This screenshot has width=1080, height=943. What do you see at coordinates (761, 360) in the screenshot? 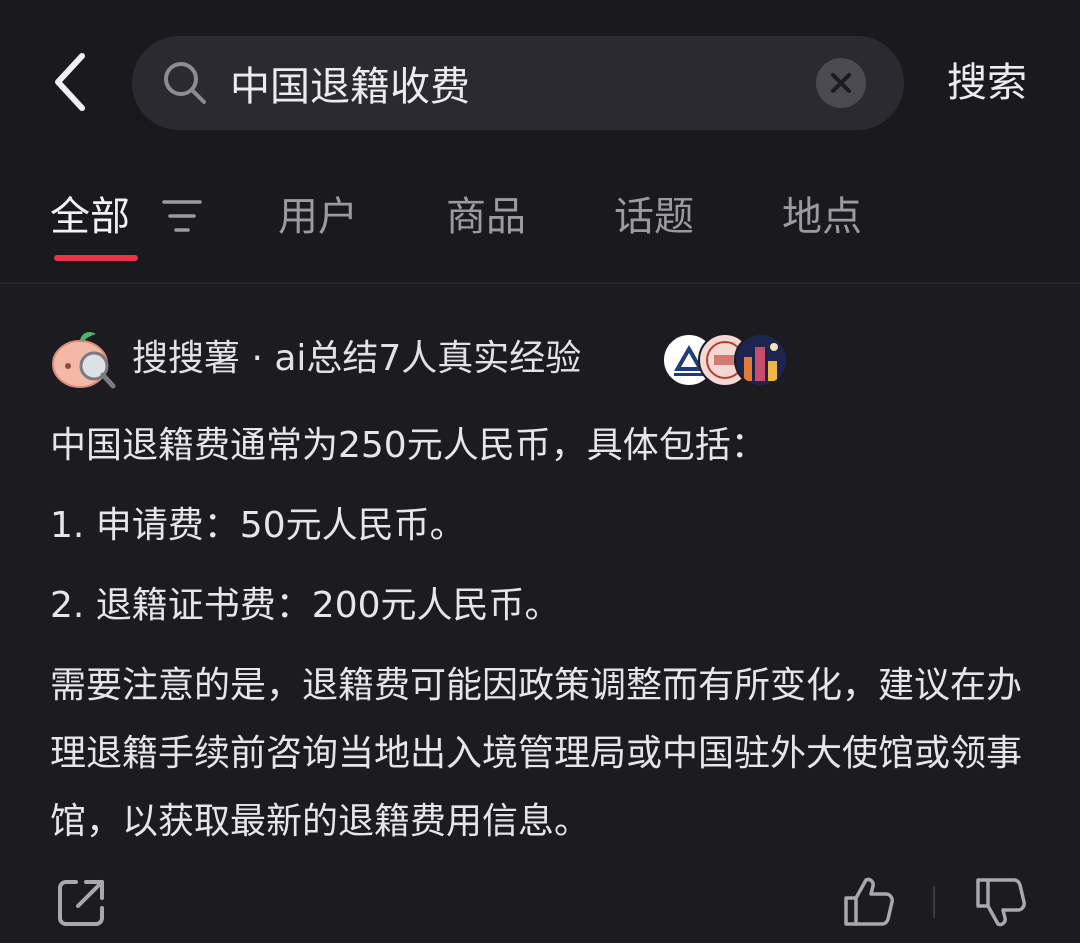
I see `city-night-avatar` at bounding box center [761, 360].